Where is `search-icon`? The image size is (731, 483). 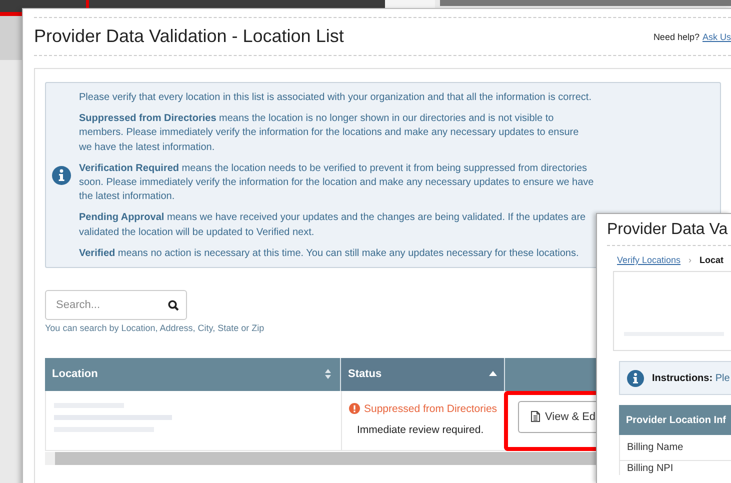 search-icon is located at coordinates (173, 305).